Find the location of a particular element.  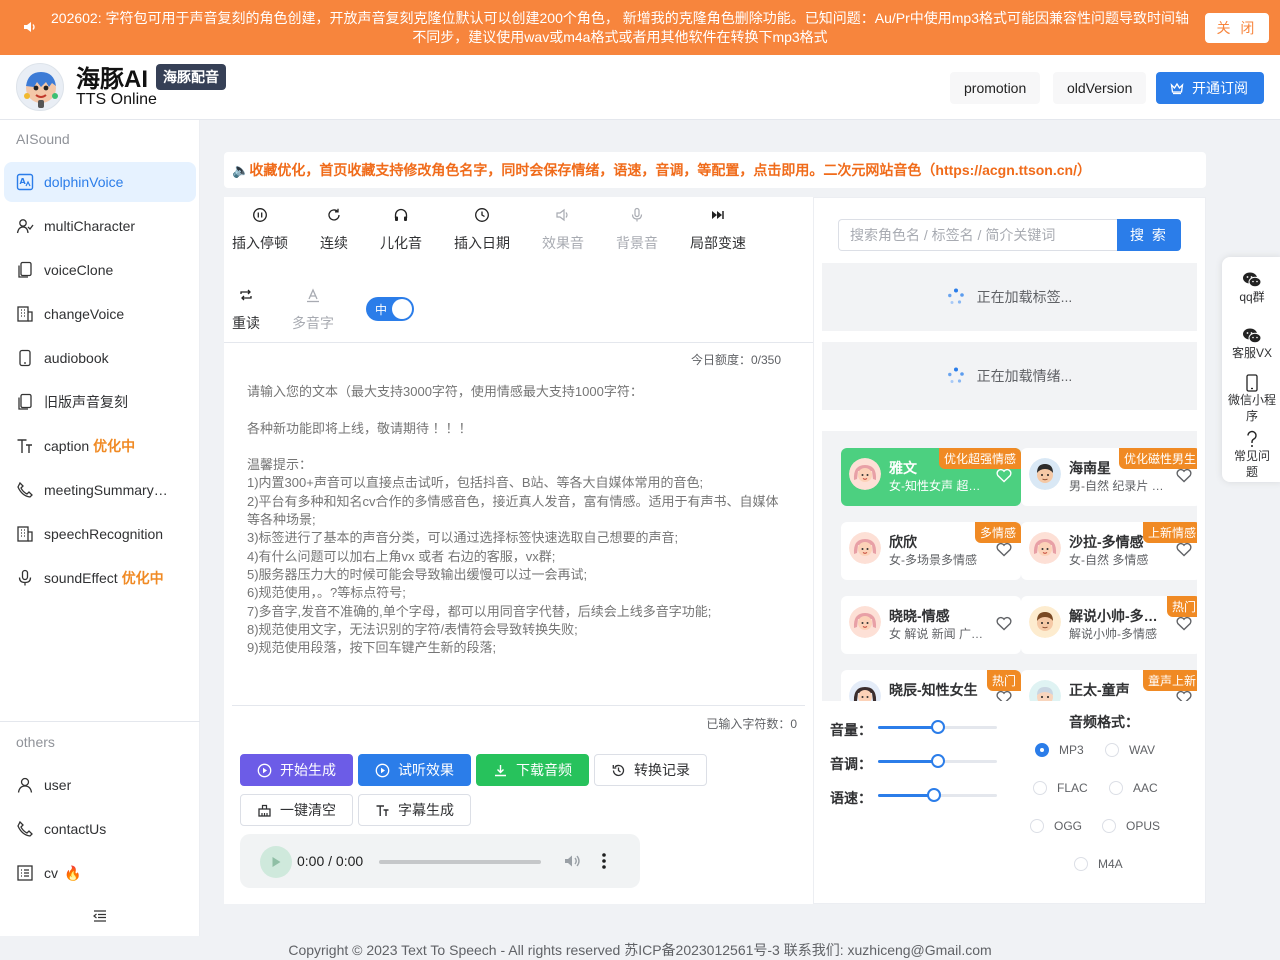

toggle-knob is located at coordinates (402, 309).